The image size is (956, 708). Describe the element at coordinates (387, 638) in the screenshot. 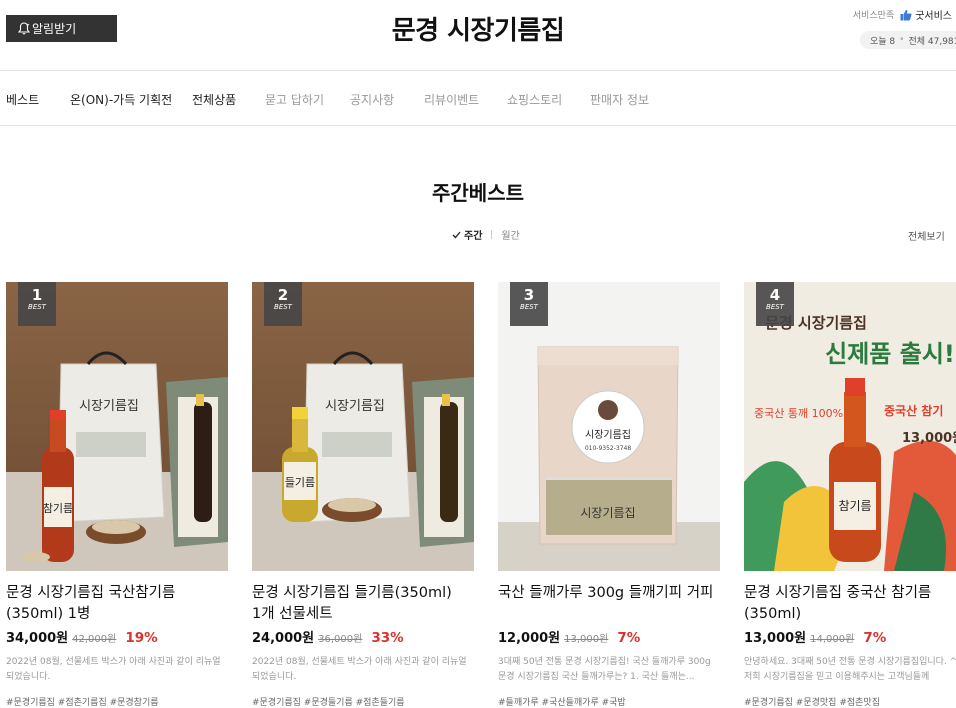

I see `discount-rate: 33%` at that location.